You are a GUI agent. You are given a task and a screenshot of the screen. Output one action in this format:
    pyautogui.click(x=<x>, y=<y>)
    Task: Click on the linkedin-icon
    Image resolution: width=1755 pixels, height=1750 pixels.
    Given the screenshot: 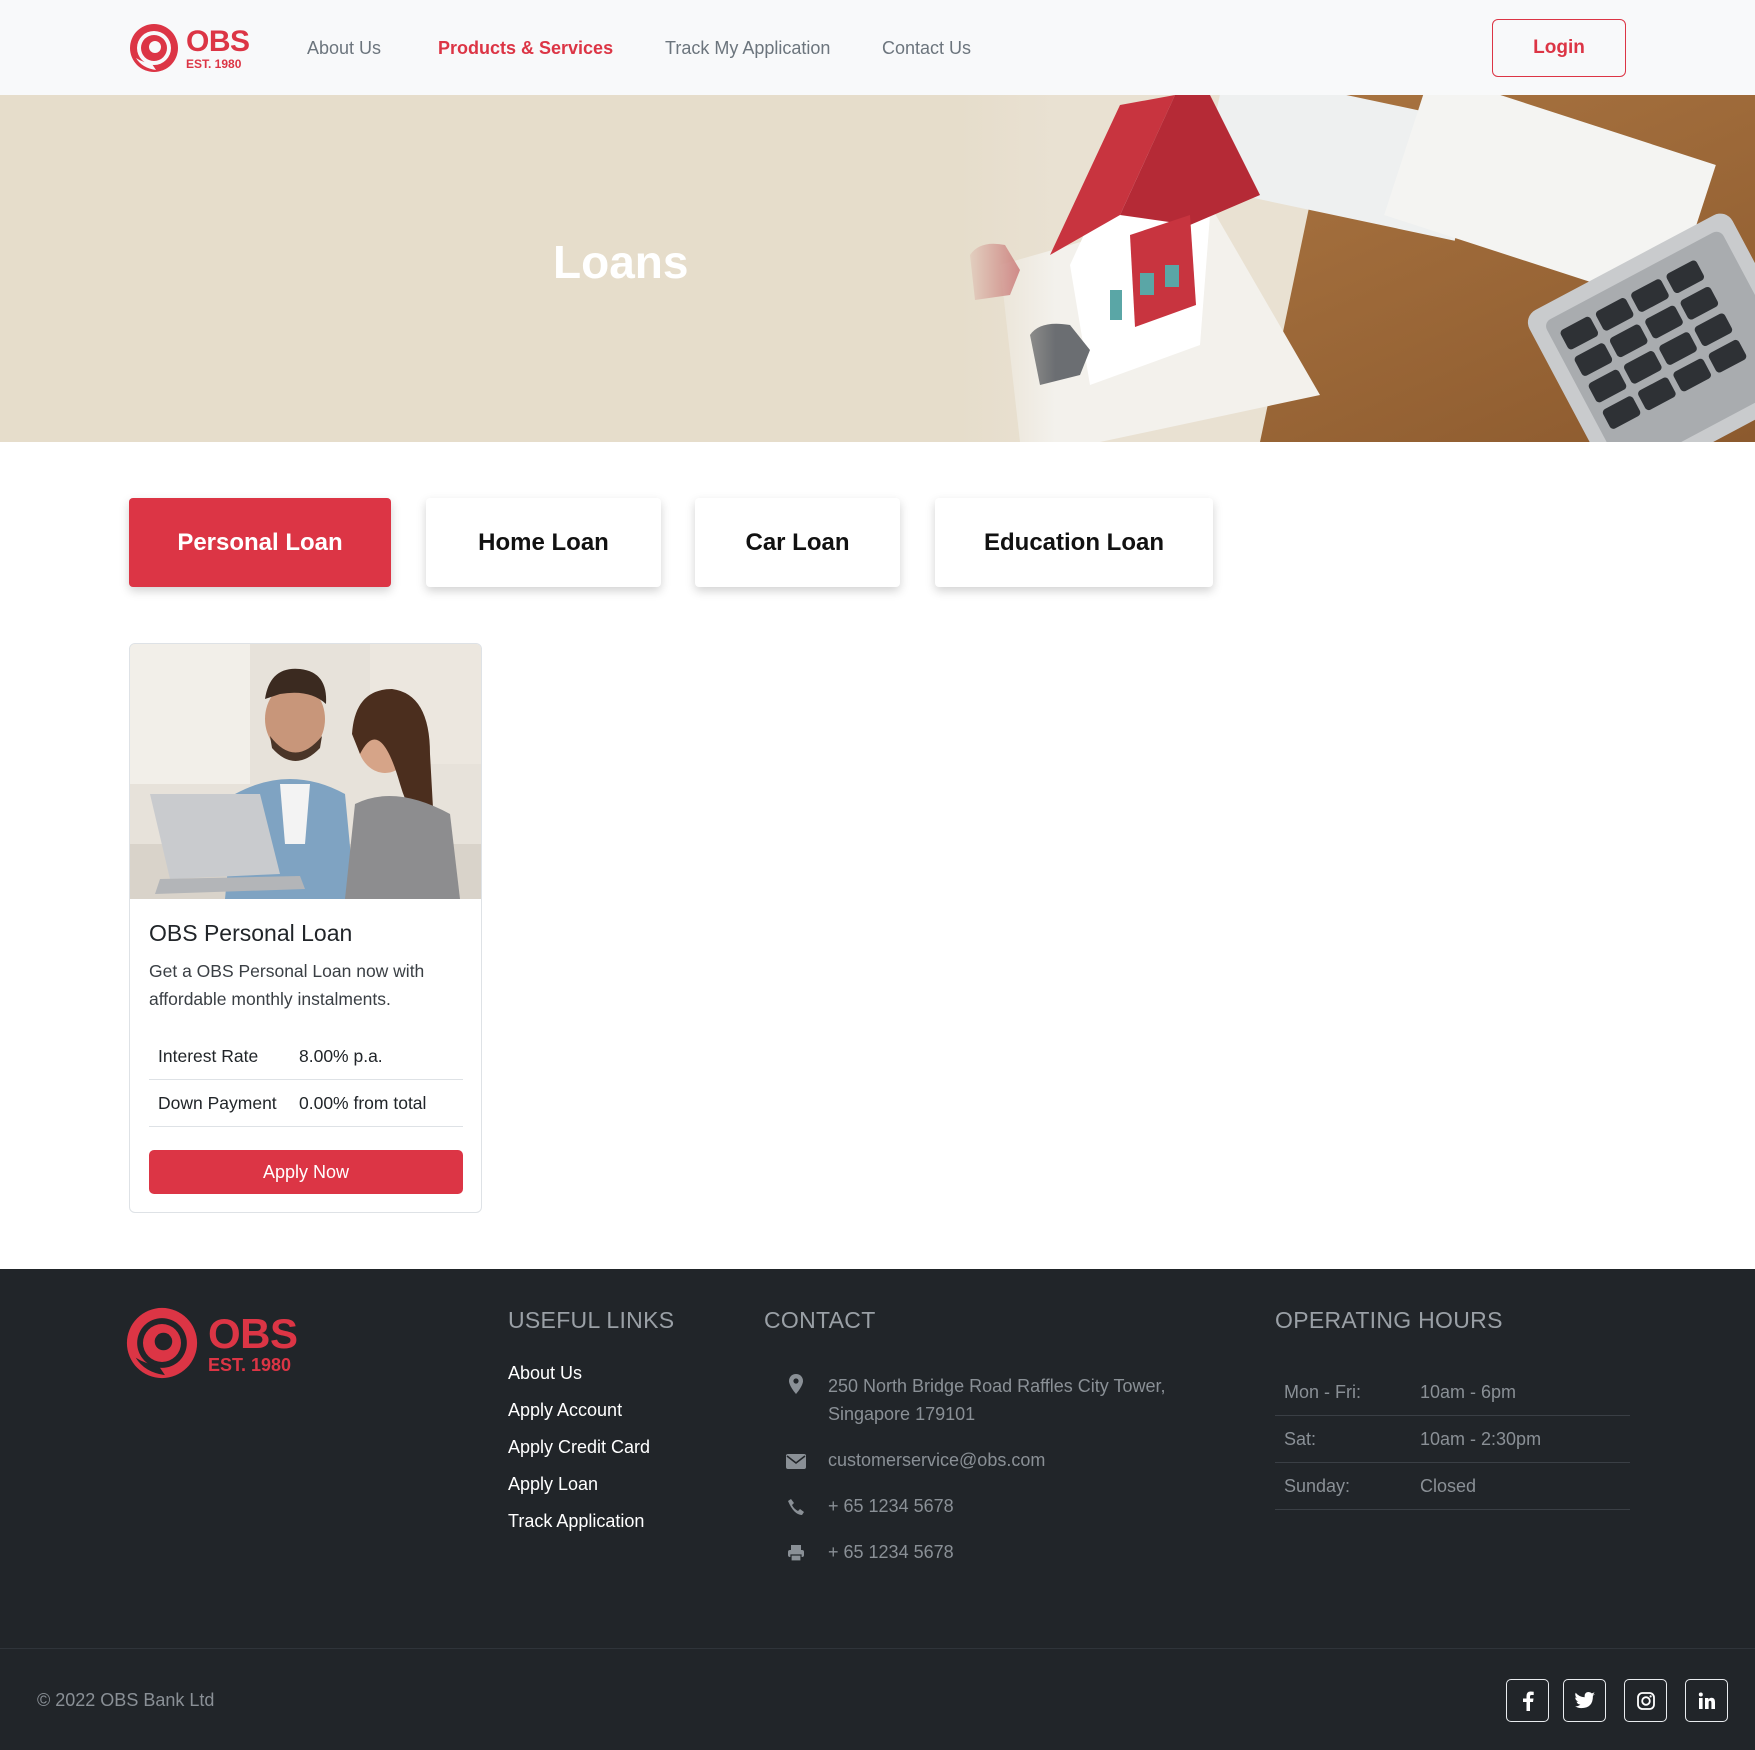 What is the action you would take?
    pyautogui.click(x=1706, y=1700)
    